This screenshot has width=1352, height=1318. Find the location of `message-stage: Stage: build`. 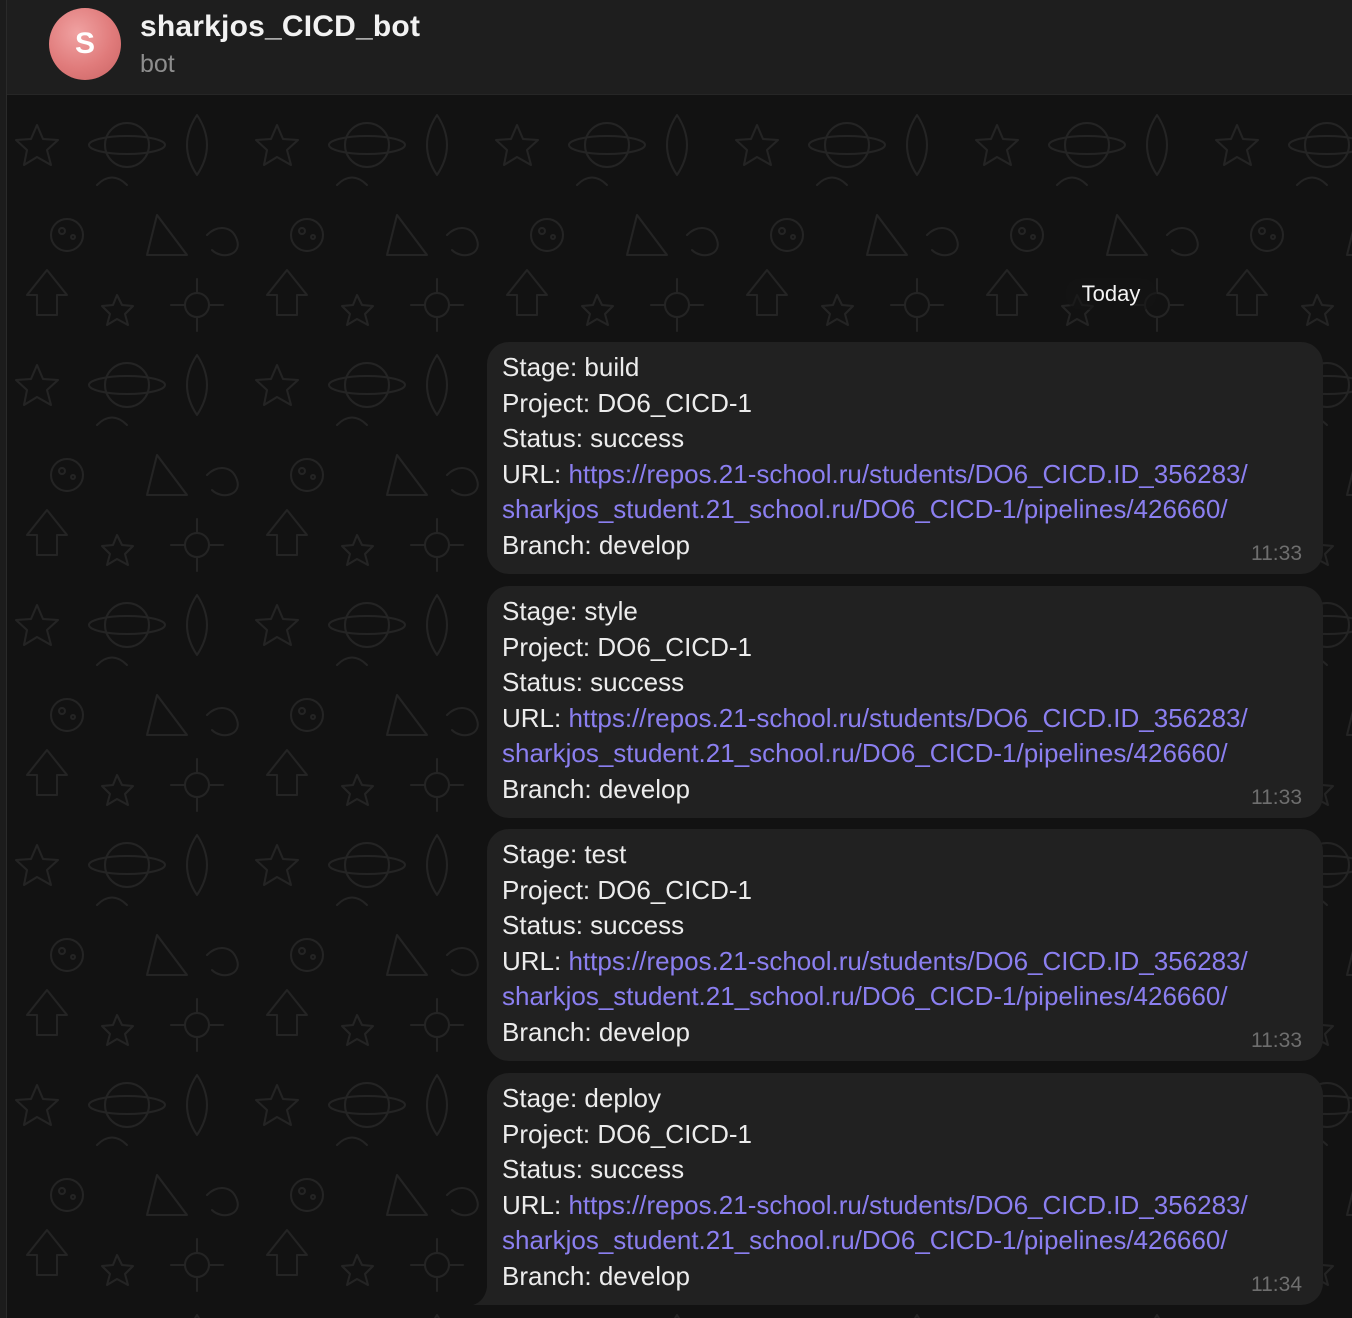

message-stage: Stage: build is located at coordinates (571, 367).